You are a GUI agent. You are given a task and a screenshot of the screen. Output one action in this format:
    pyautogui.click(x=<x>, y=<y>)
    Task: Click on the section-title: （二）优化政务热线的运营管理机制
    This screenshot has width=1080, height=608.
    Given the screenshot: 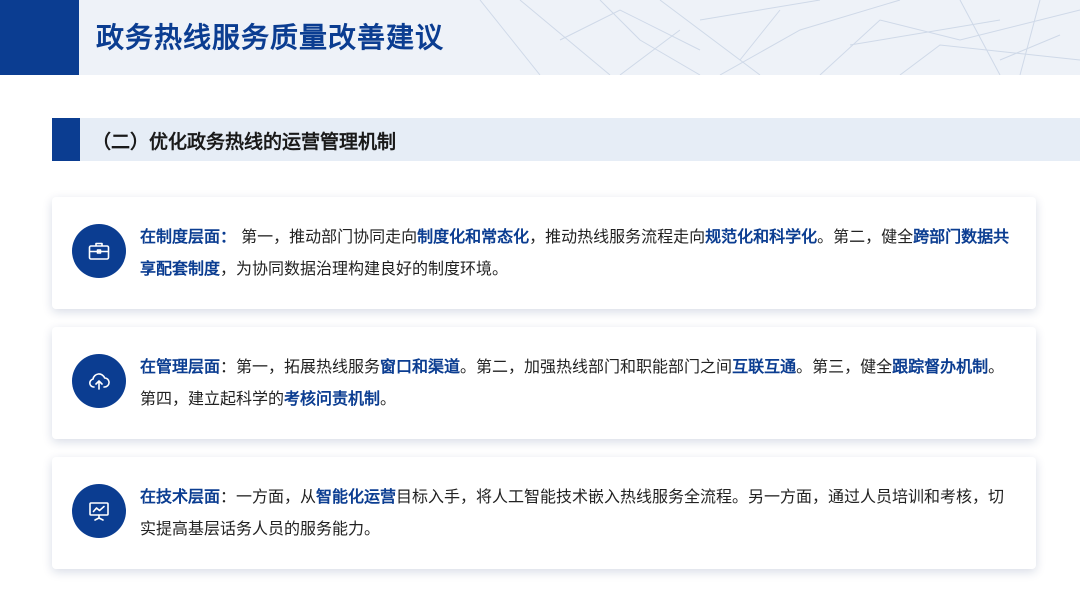 What is the action you would take?
    pyautogui.click(x=244, y=142)
    